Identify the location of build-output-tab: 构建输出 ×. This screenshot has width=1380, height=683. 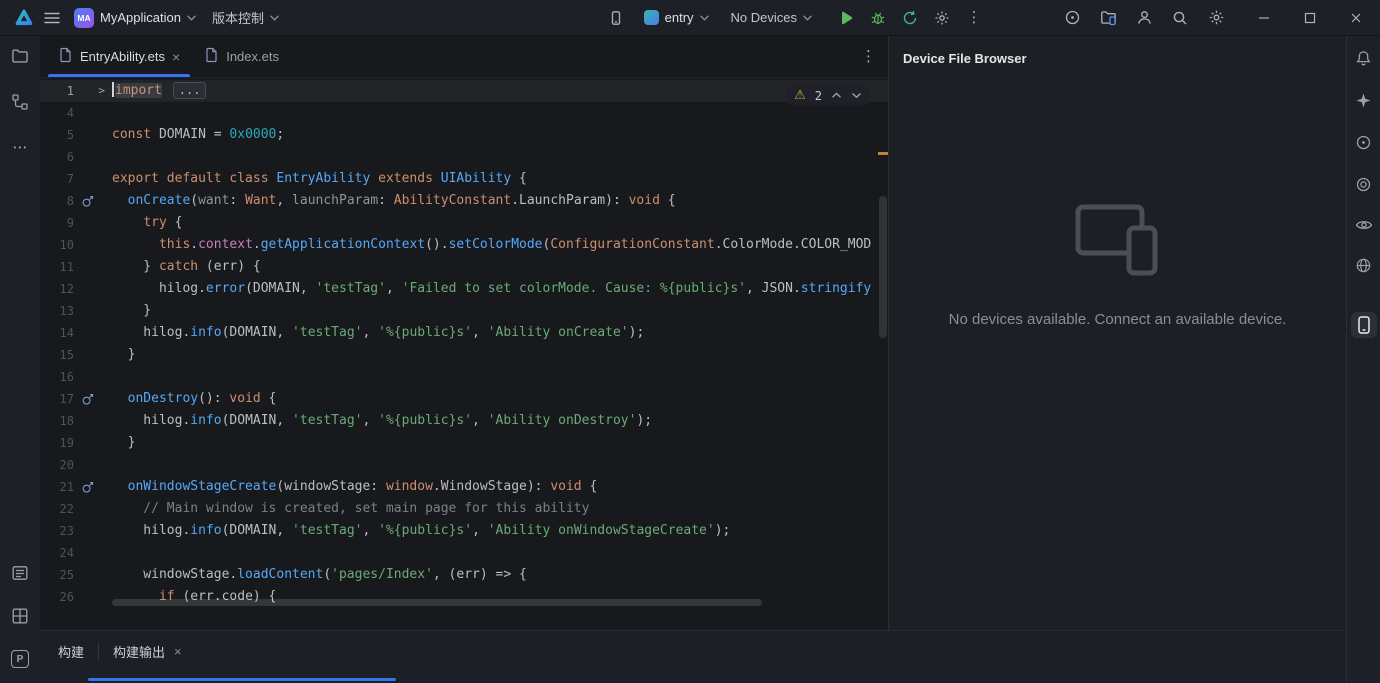
(147, 651).